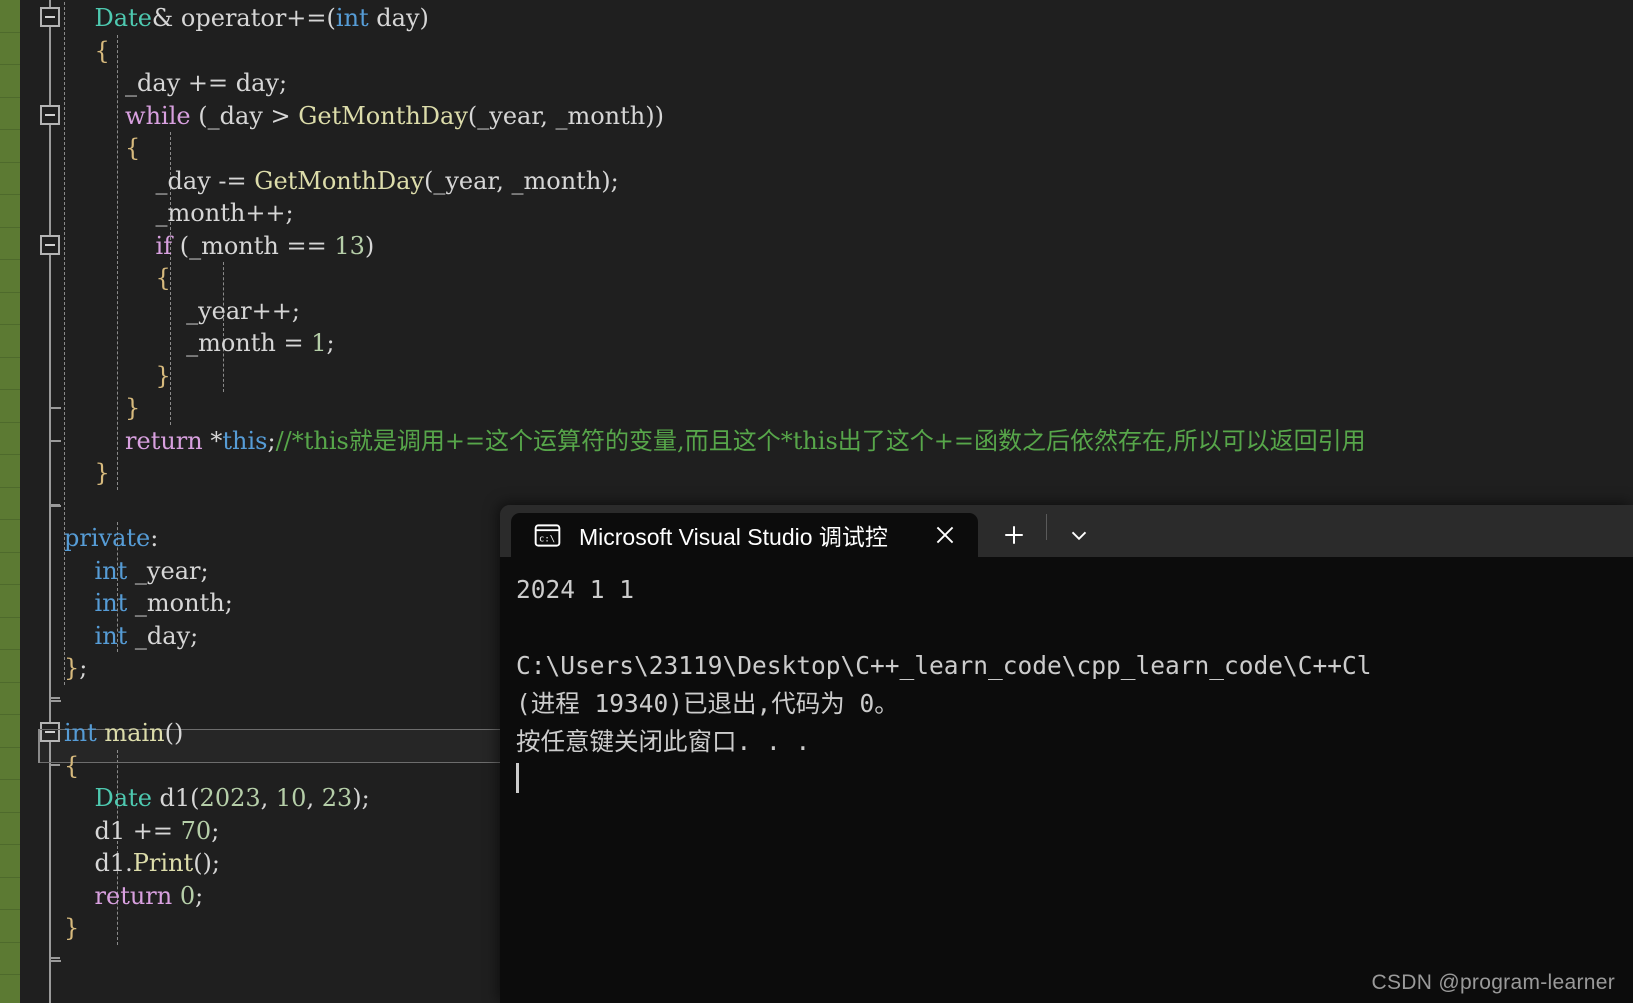 The height and width of the screenshot is (1003, 1633). What do you see at coordinates (369, 245) in the screenshot?
I see `code-token: )` at bounding box center [369, 245].